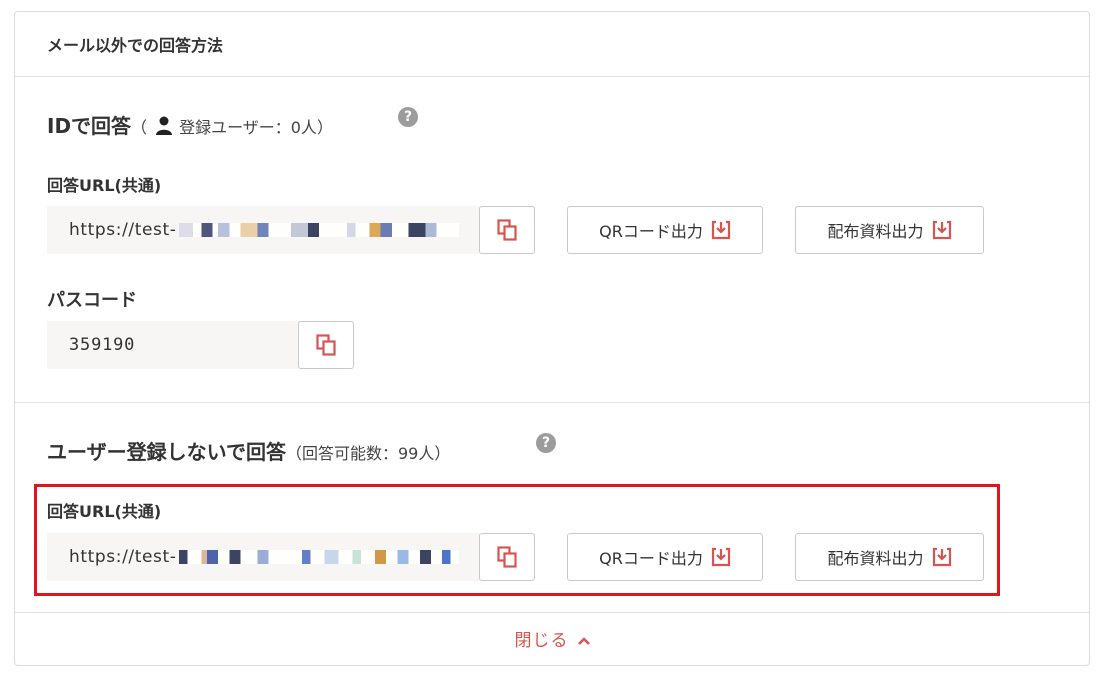  I want to click on id-section-title: IDで回答（ 登録ユーザー：0人）, so click(190, 124).